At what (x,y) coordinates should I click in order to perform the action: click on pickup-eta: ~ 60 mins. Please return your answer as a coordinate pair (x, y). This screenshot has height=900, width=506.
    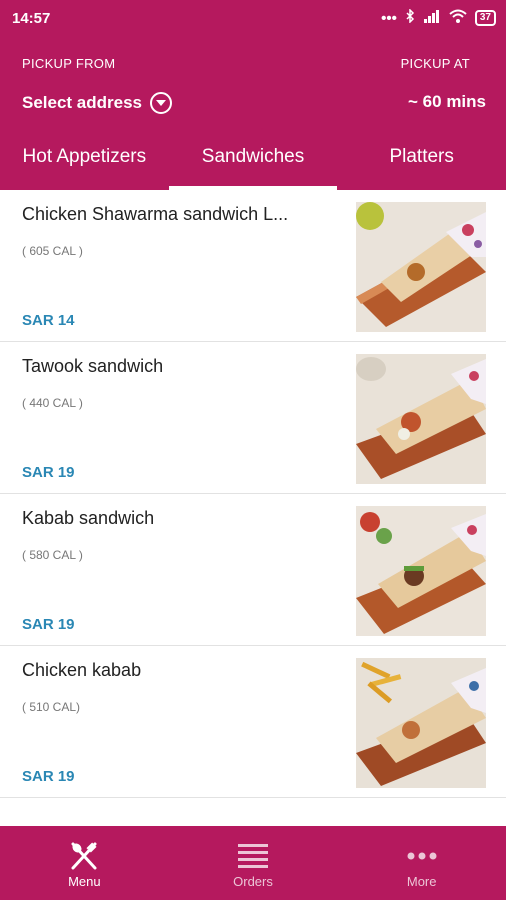
    Looking at the image, I should click on (447, 101).